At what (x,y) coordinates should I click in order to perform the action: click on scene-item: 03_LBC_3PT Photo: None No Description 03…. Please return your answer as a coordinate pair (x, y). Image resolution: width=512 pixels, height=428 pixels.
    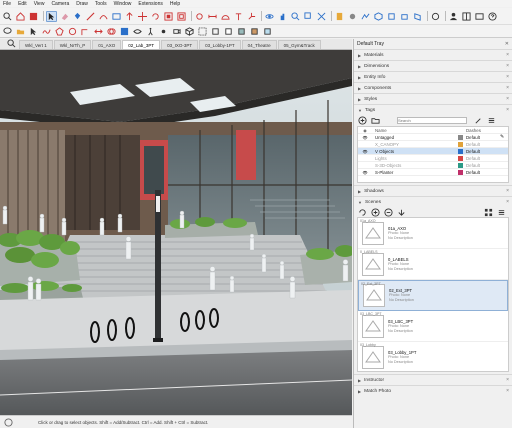
    Looking at the image, I should click on (433, 326).